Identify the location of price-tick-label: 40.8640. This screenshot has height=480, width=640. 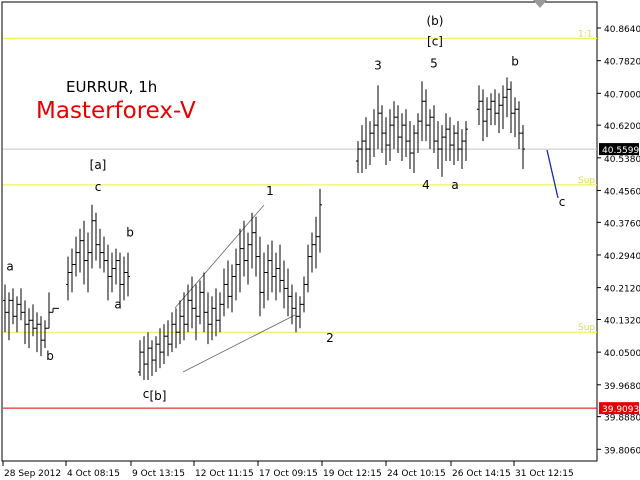
(622, 30).